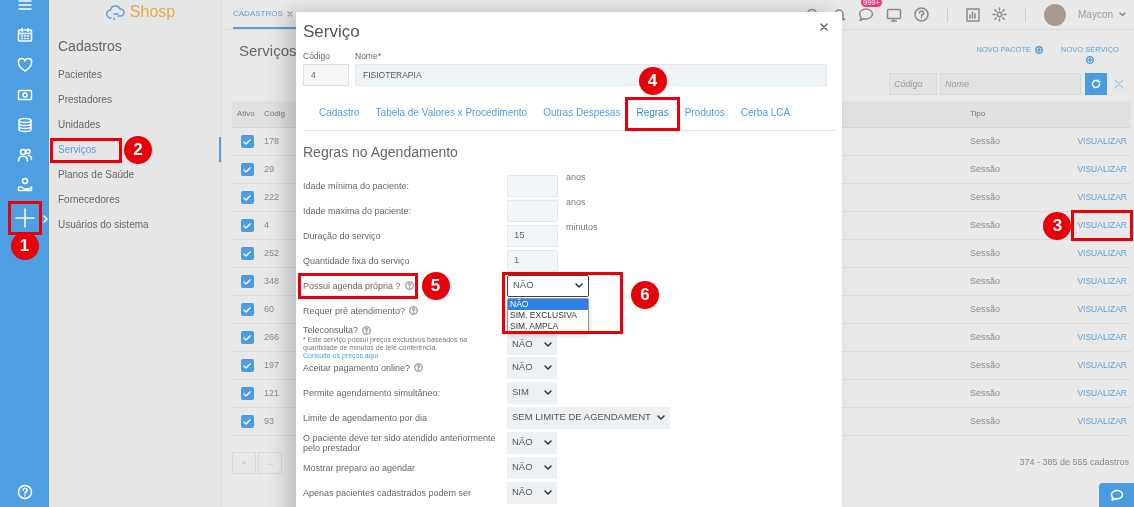 The width and height of the screenshot is (1134, 507). I want to click on cloud-logo-icon, so click(115, 12).